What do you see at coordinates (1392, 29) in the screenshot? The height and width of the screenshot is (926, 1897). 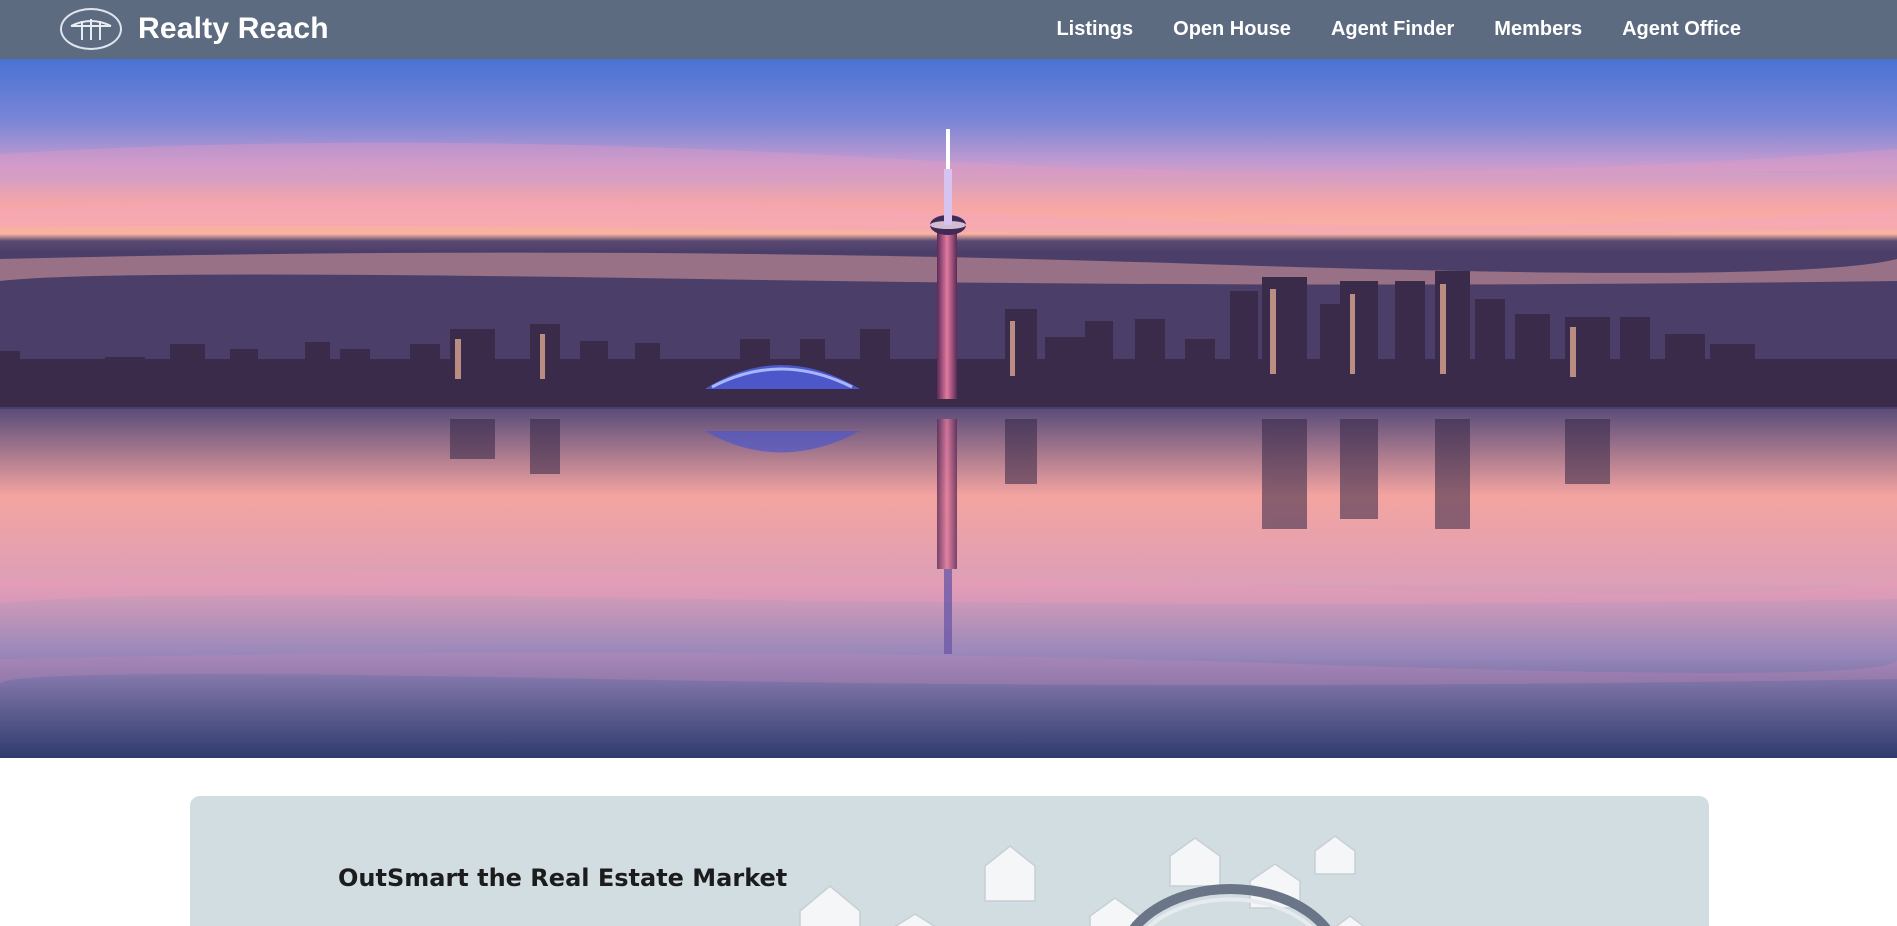 I see `nav-agent-finder: Agent Finder` at bounding box center [1392, 29].